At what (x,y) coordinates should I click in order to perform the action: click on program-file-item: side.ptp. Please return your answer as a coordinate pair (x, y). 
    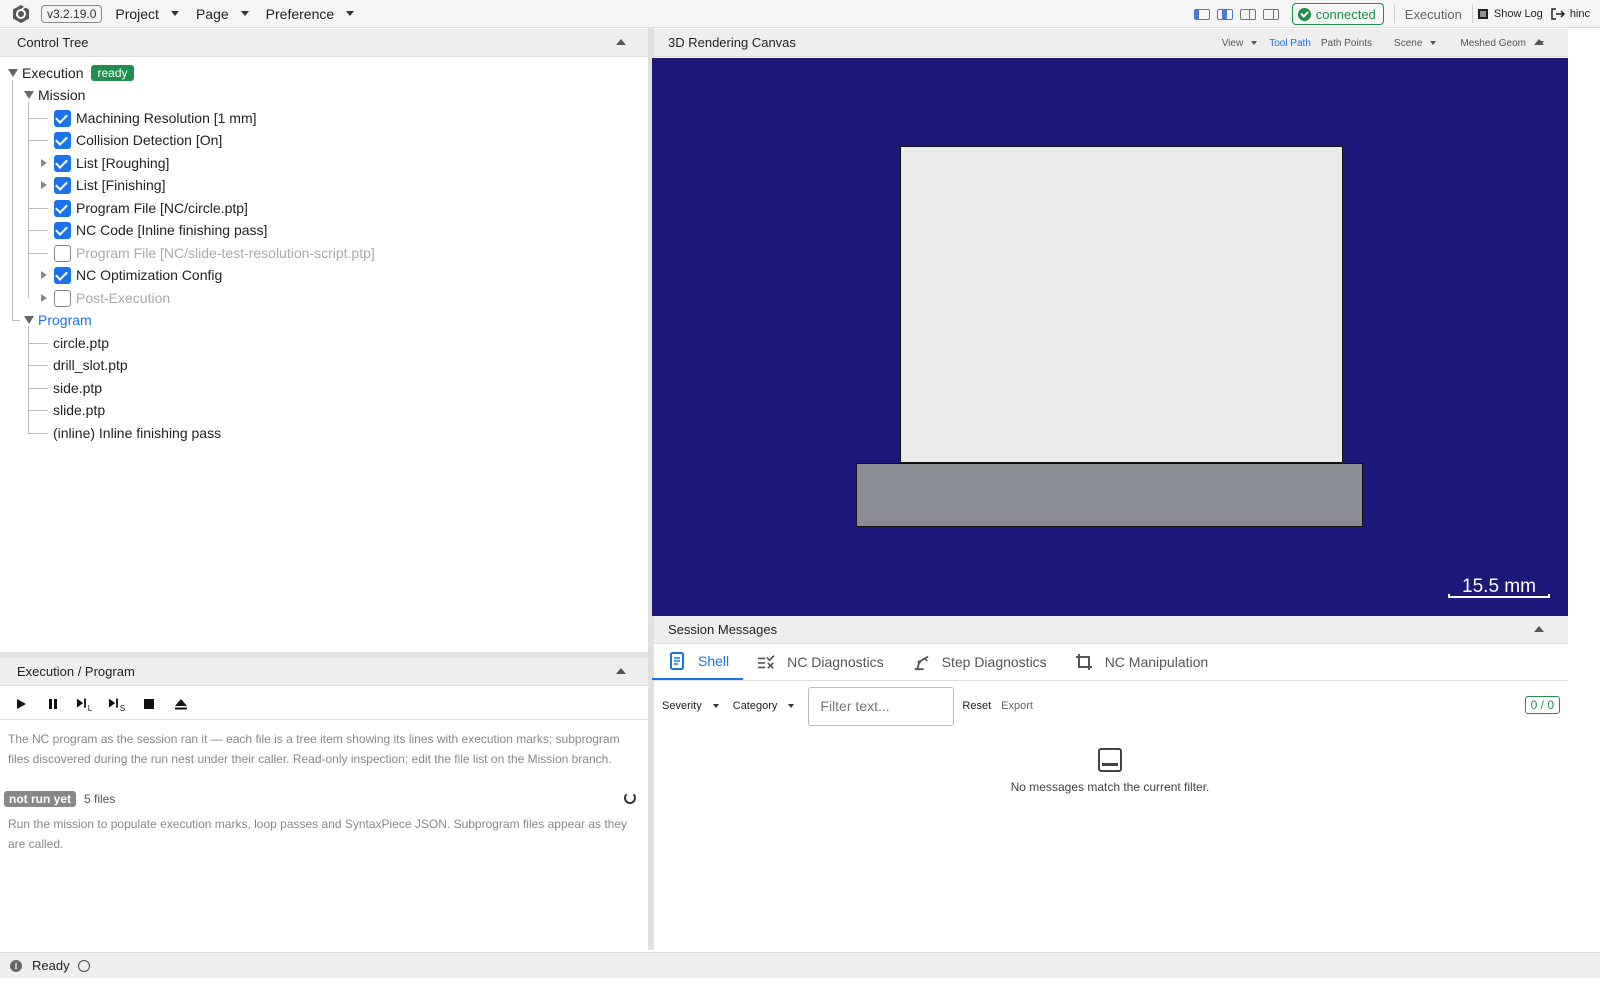
    Looking at the image, I should click on (77, 388).